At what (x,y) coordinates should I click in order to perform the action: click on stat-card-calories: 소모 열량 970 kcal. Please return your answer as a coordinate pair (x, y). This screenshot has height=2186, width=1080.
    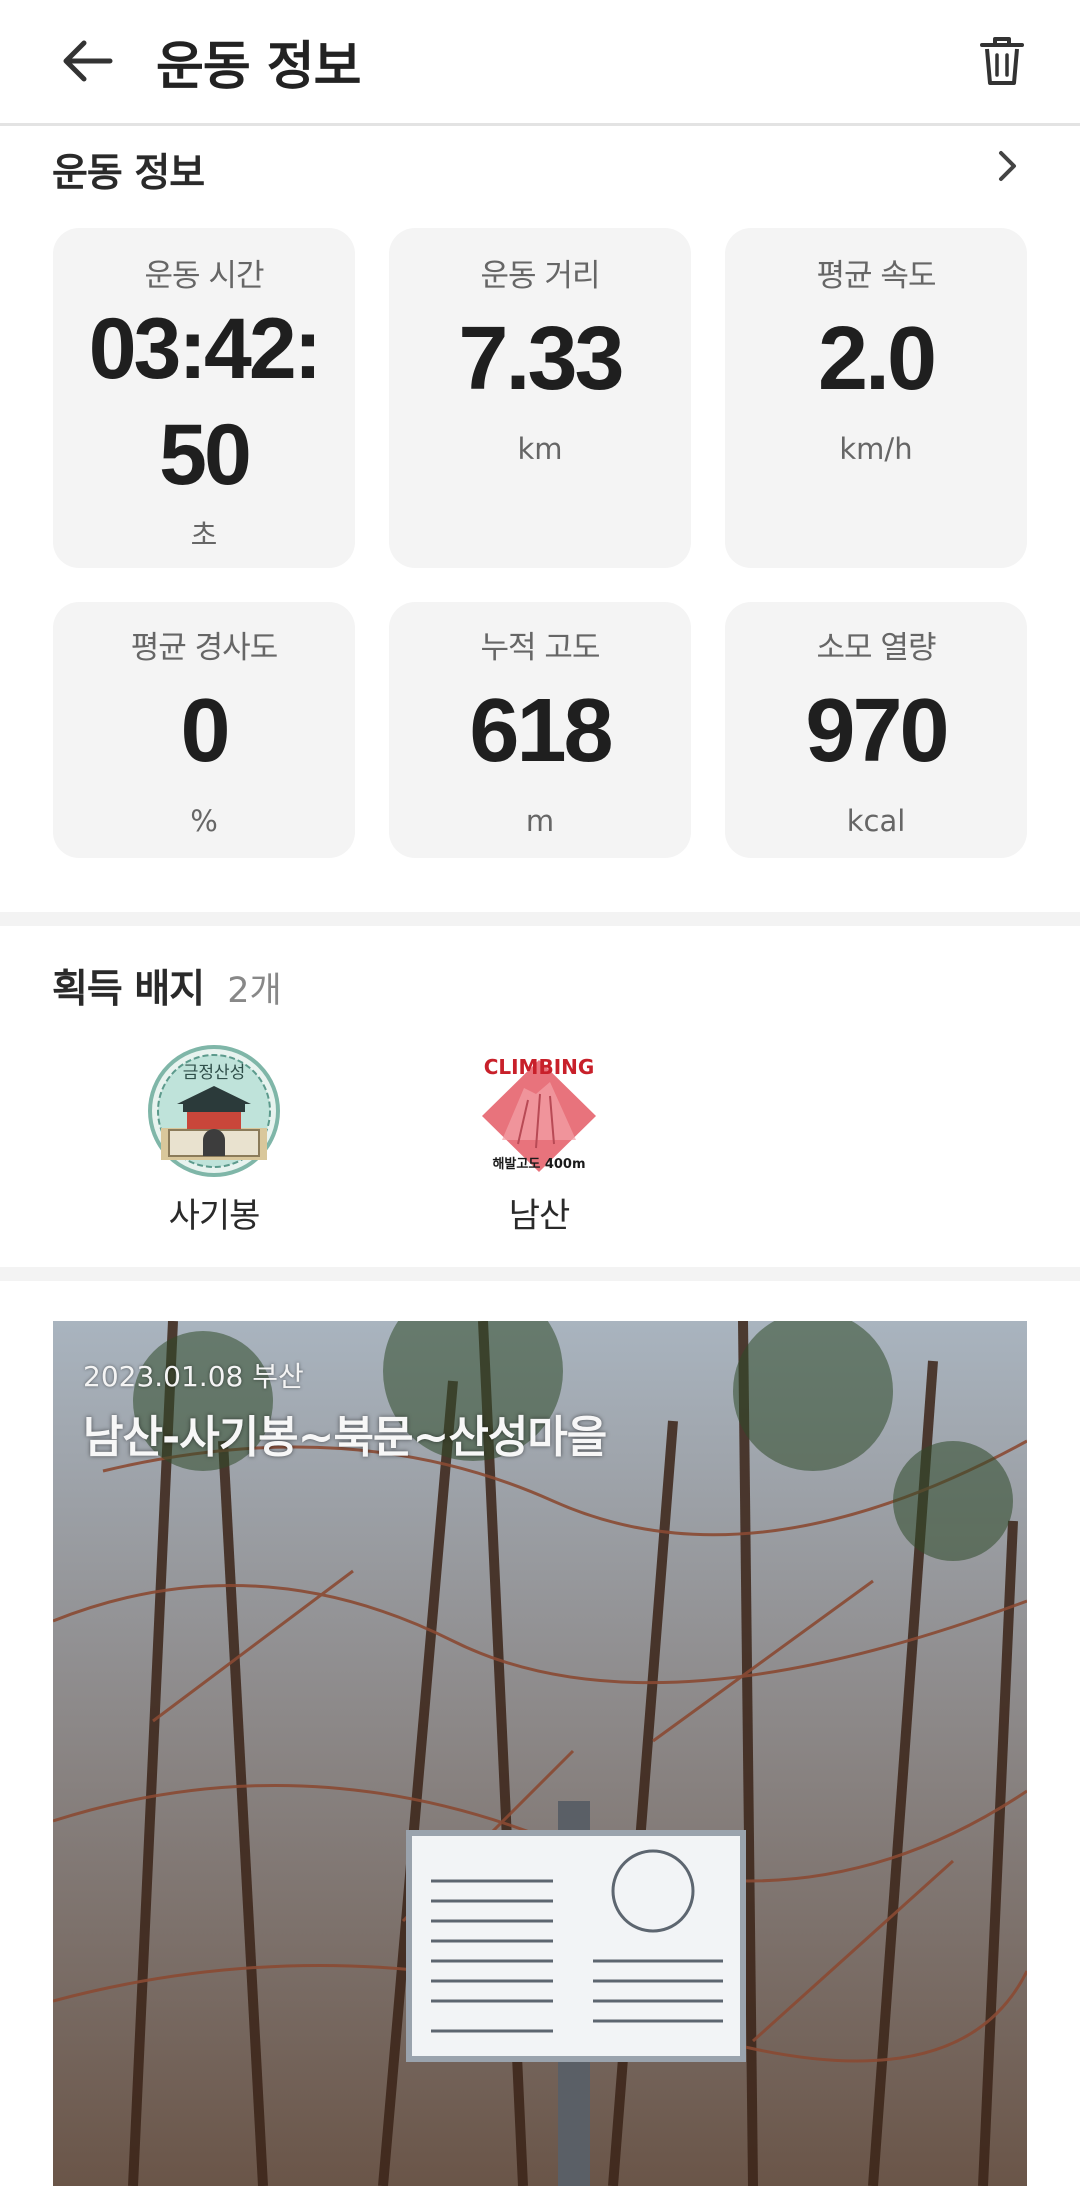
    Looking at the image, I should click on (876, 730).